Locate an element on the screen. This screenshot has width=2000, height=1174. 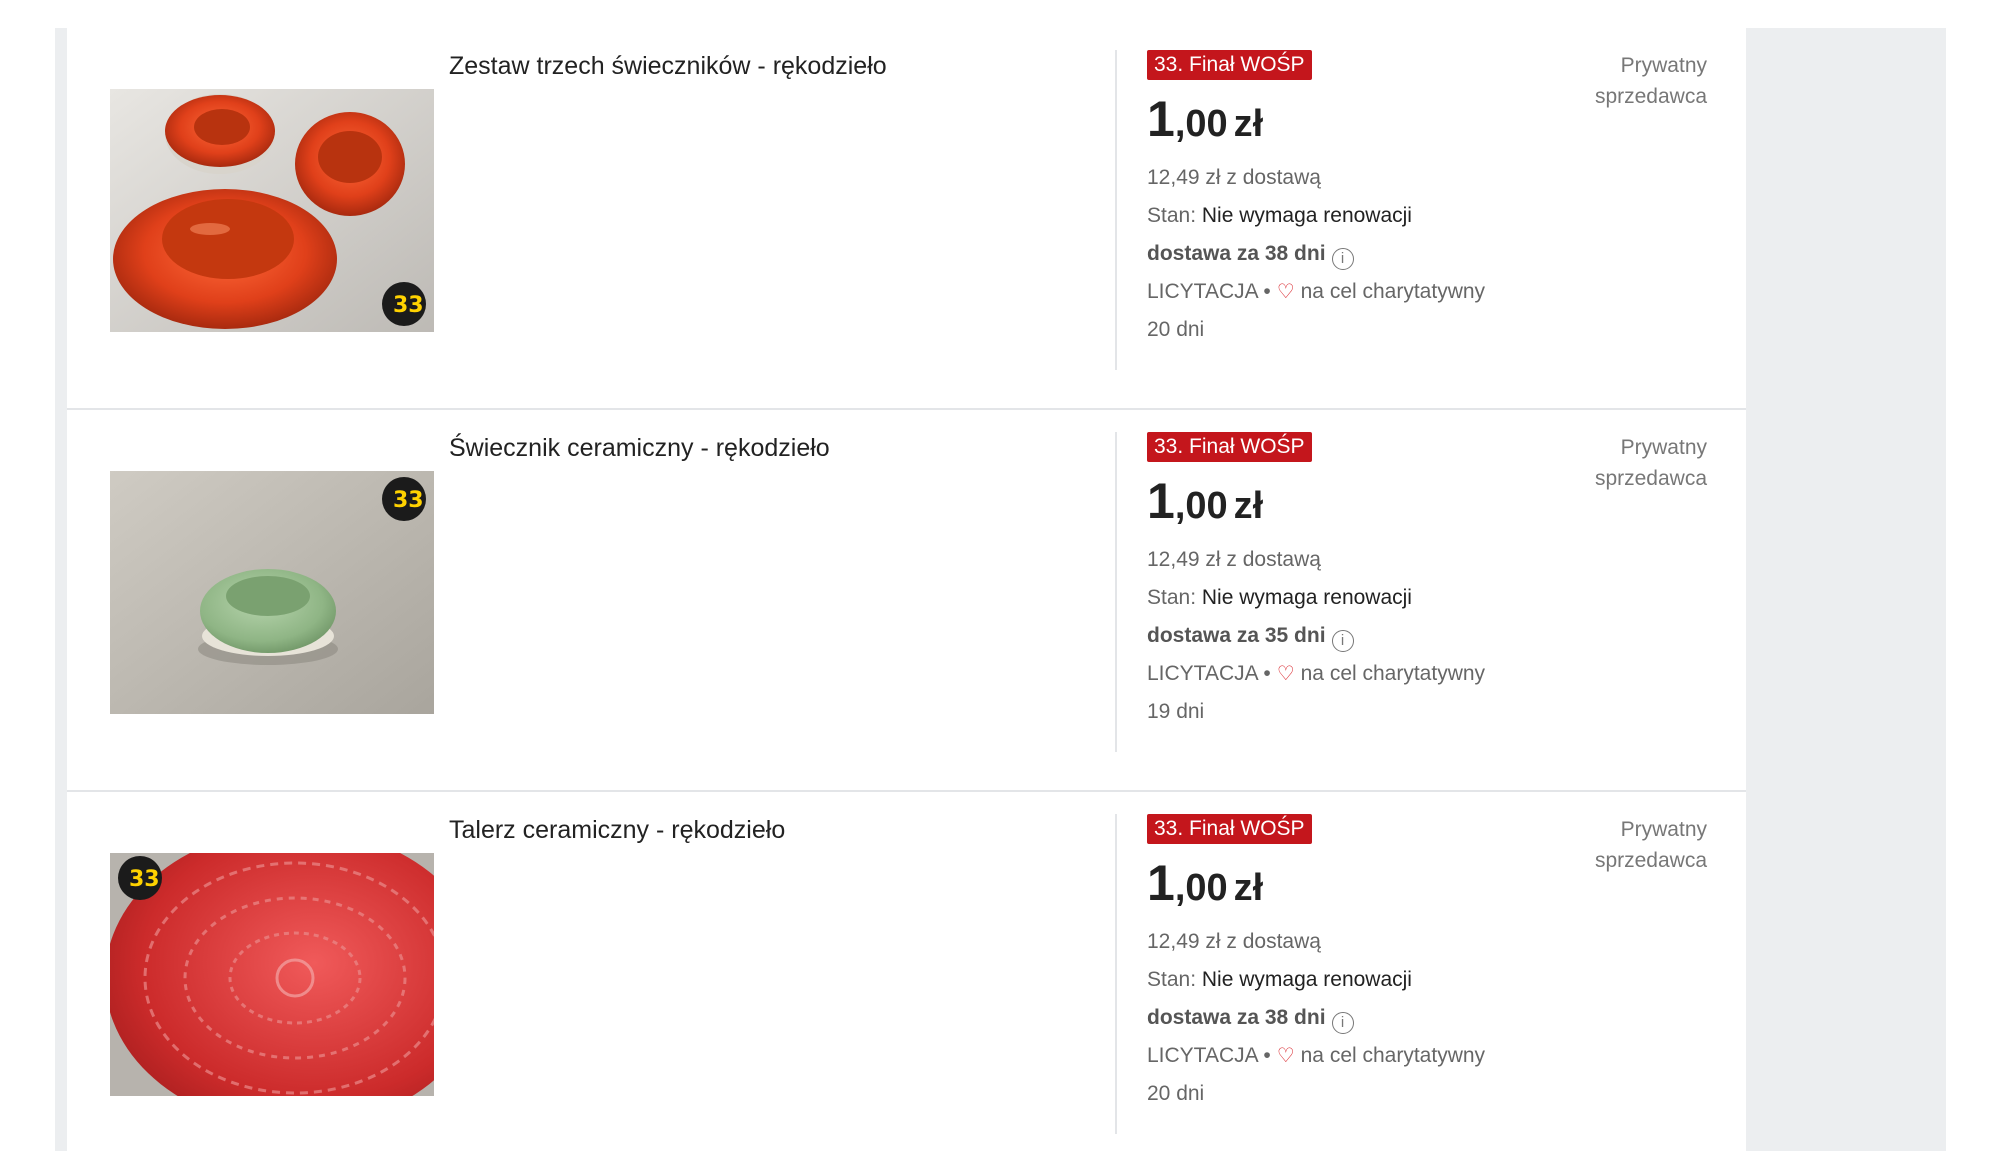
green-ceramic-candle-holder-image: 33 is located at coordinates (272, 592).